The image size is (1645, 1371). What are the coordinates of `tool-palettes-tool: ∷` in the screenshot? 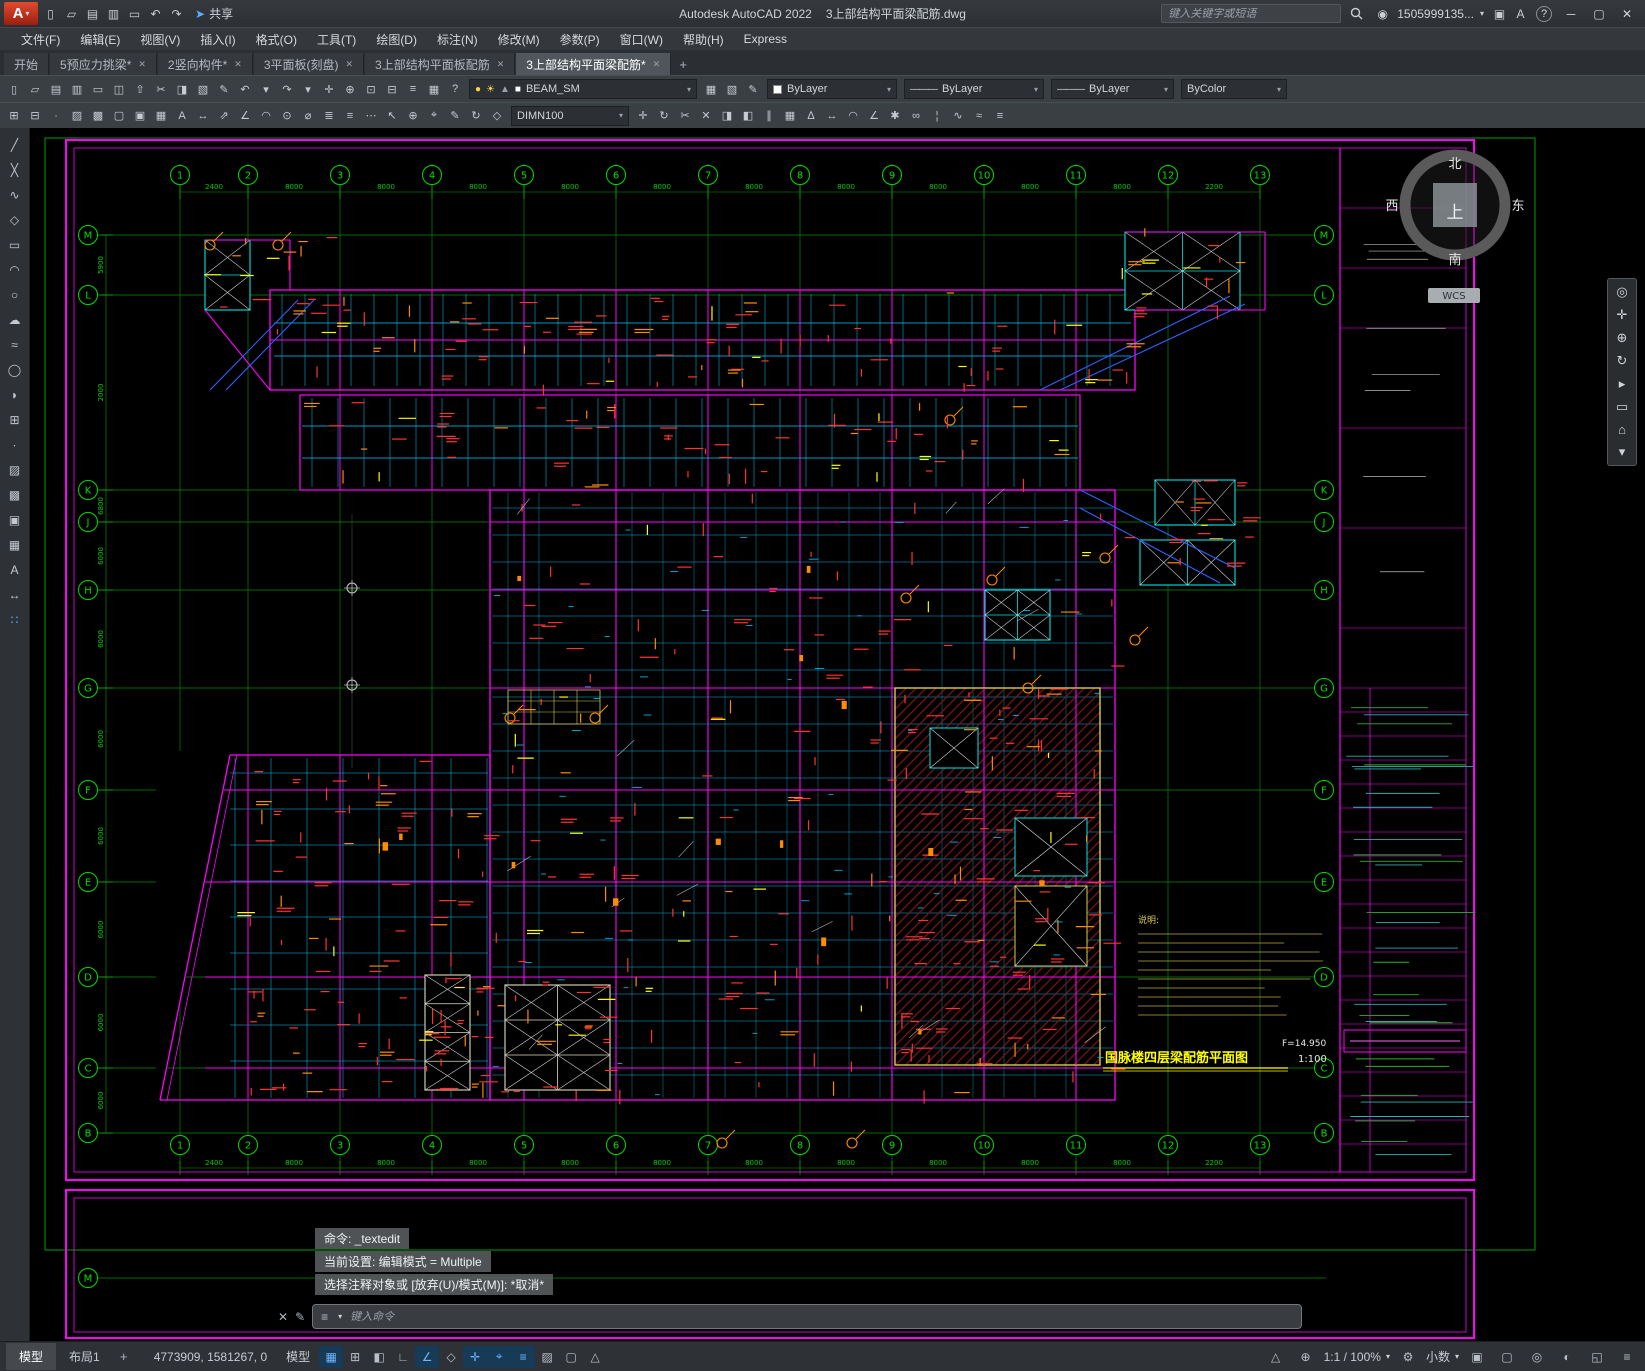 It's located at (15, 620).